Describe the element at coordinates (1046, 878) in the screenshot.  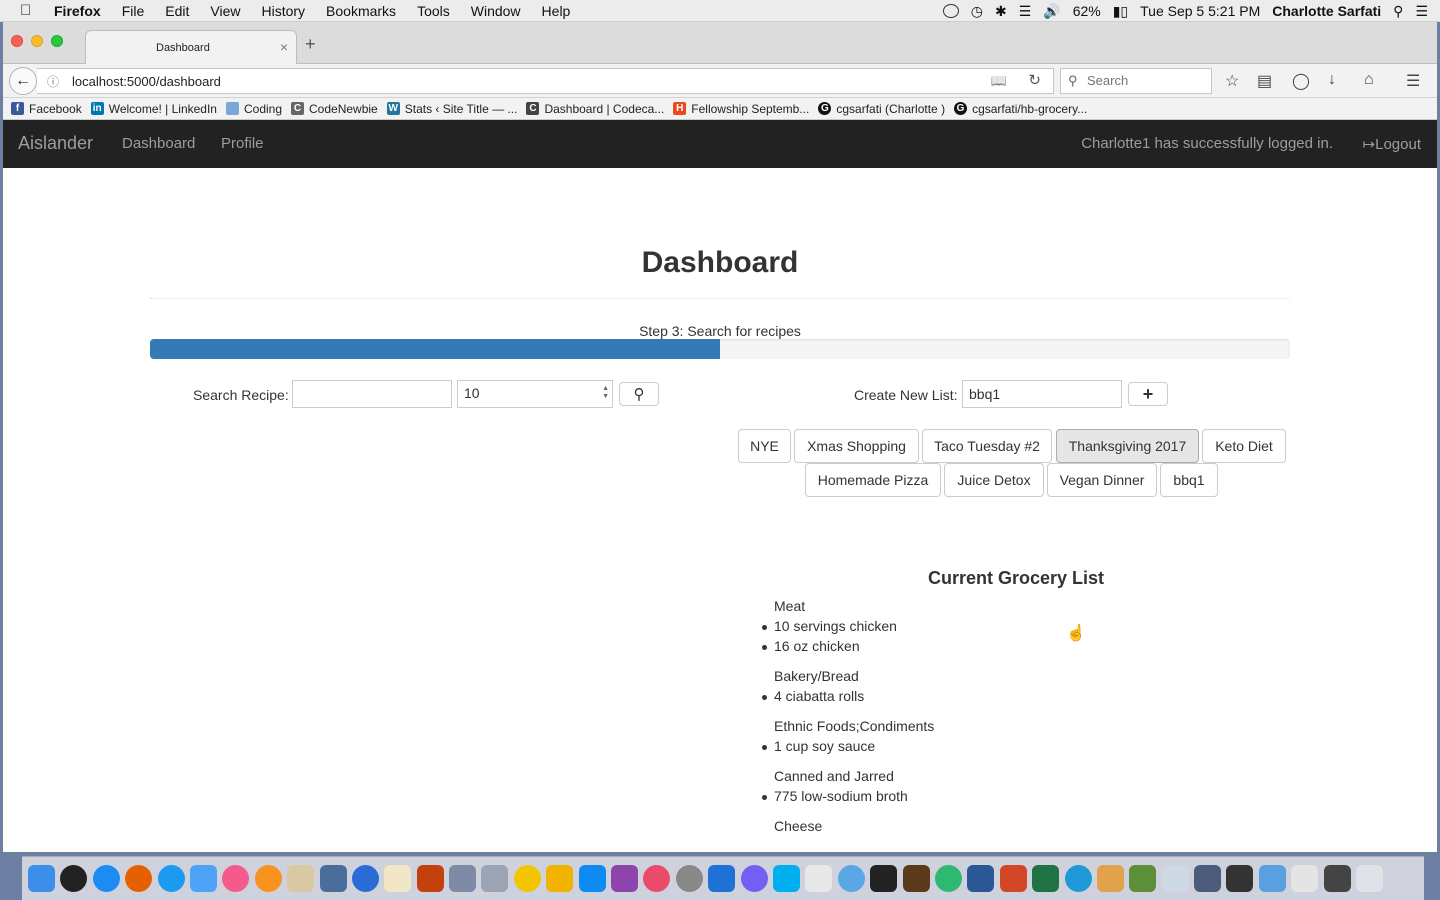
I see `excel-icon` at that location.